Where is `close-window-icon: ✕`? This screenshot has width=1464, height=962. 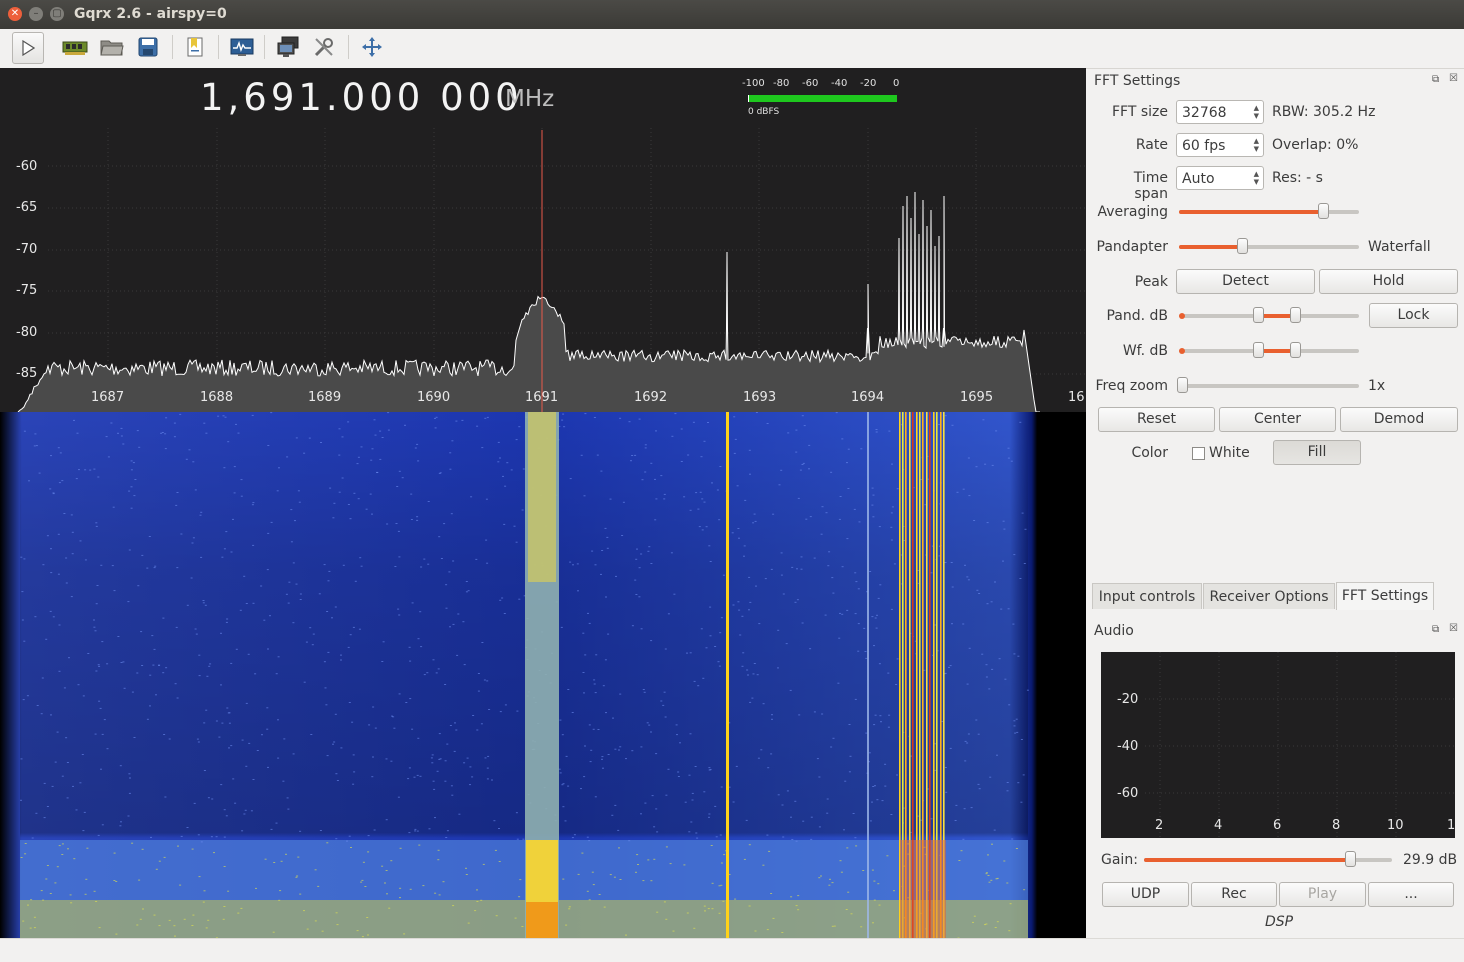 close-window-icon: ✕ is located at coordinates (15, 14).